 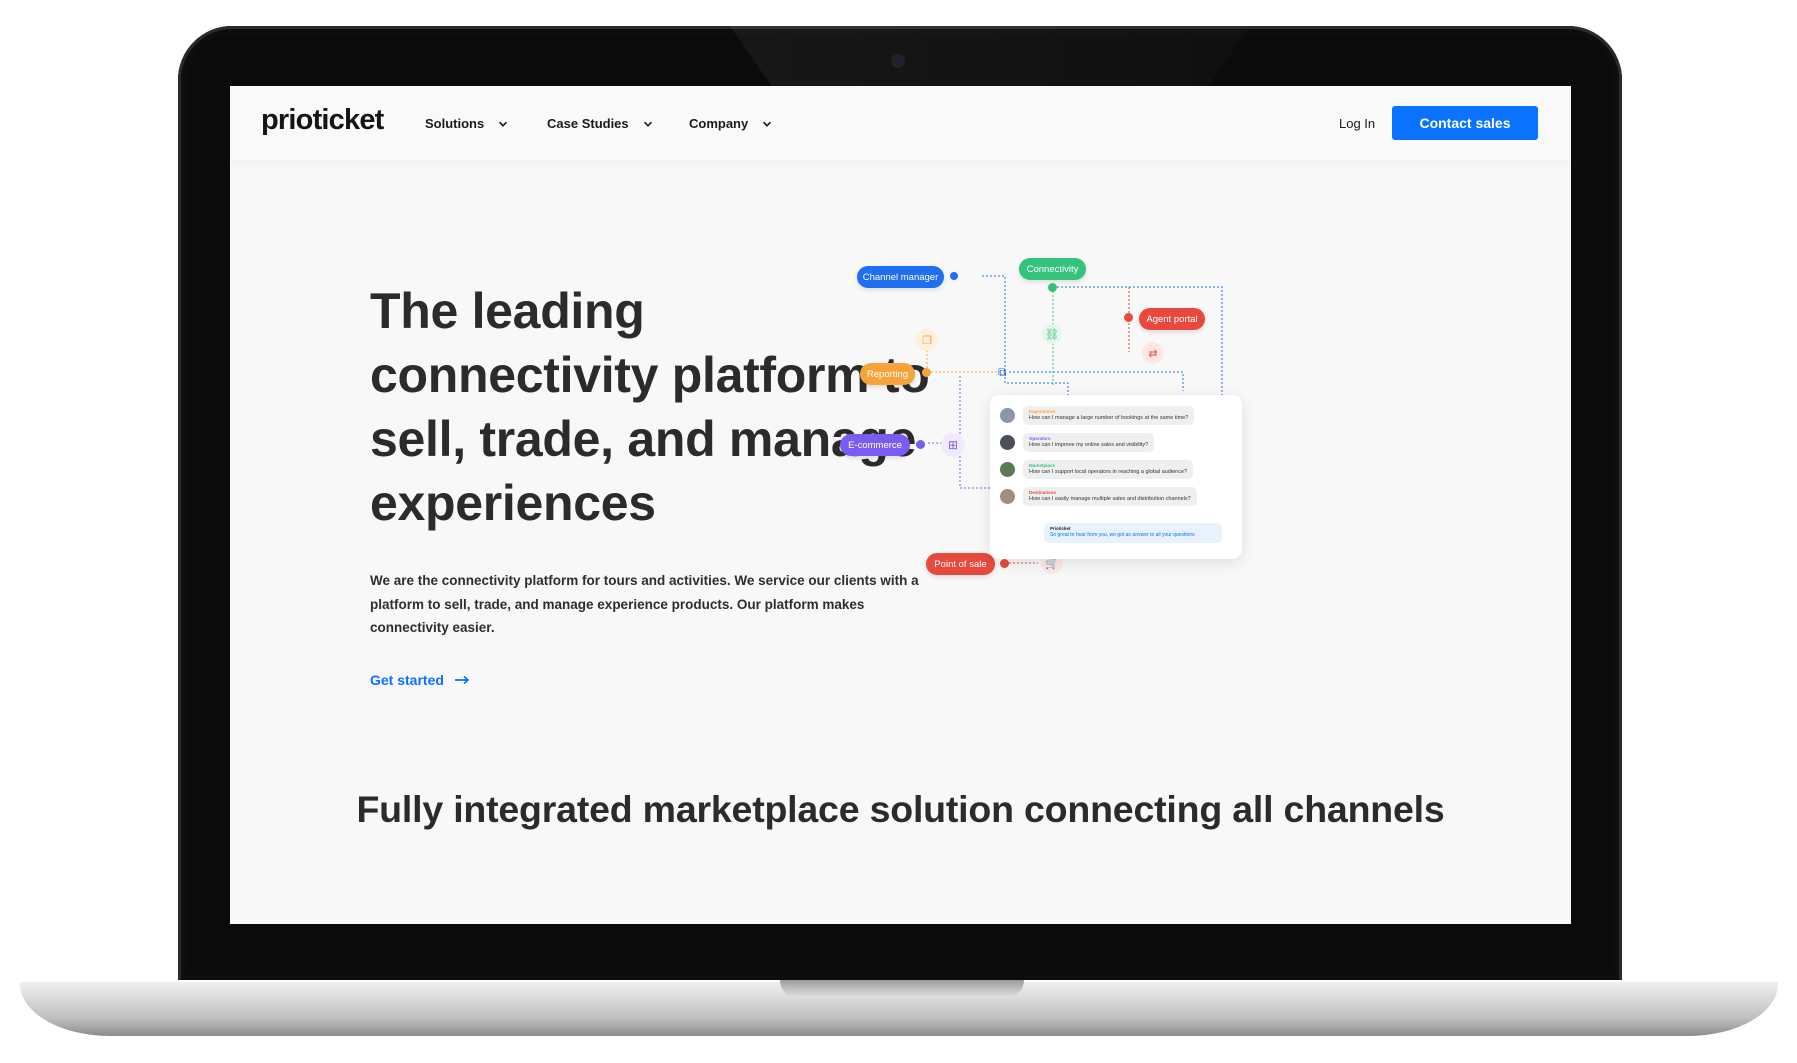 I want to click on connector-reporting, so click(x=965, y=358).